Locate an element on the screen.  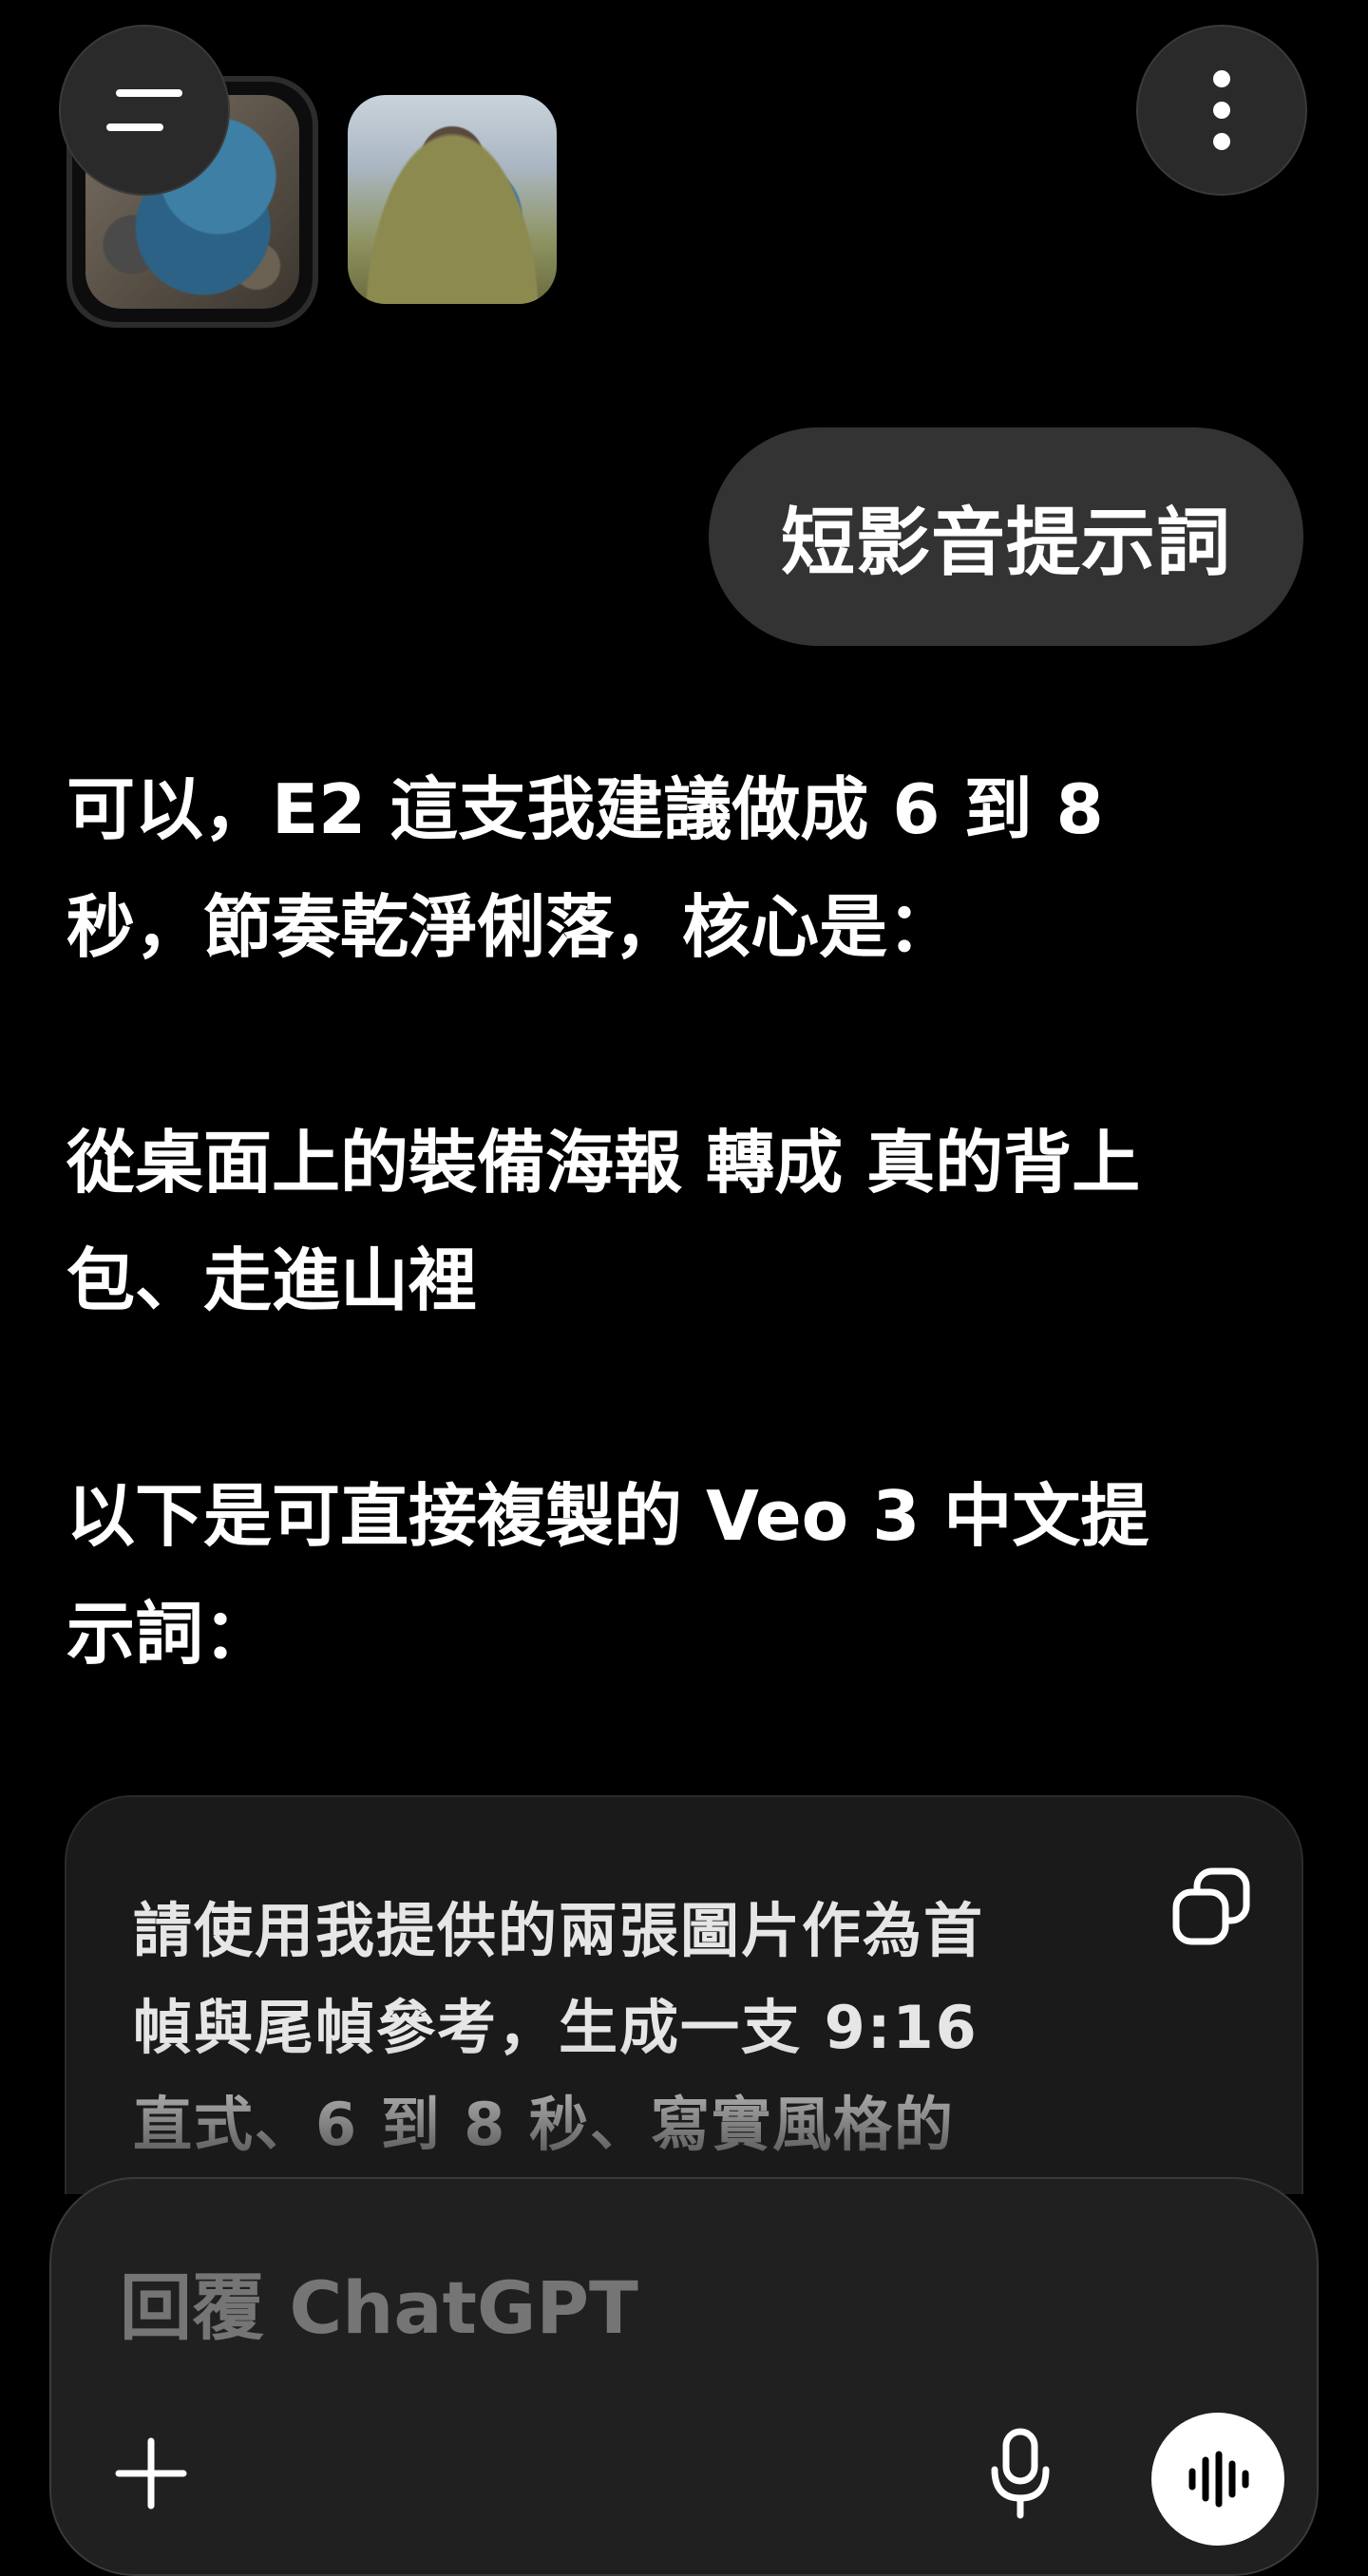
voice-waveform-icon is located at coordinates (1218, 2479).